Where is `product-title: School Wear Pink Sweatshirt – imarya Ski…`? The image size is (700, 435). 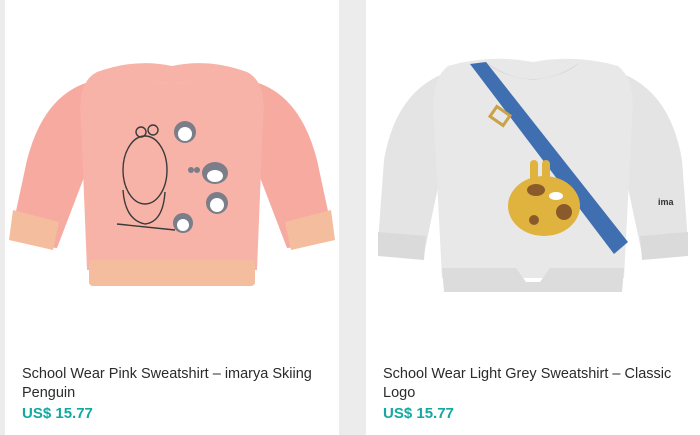
product-title: School Wear Pink Sweatshirt – imarya Ski… is located at coordinates (172, 384).